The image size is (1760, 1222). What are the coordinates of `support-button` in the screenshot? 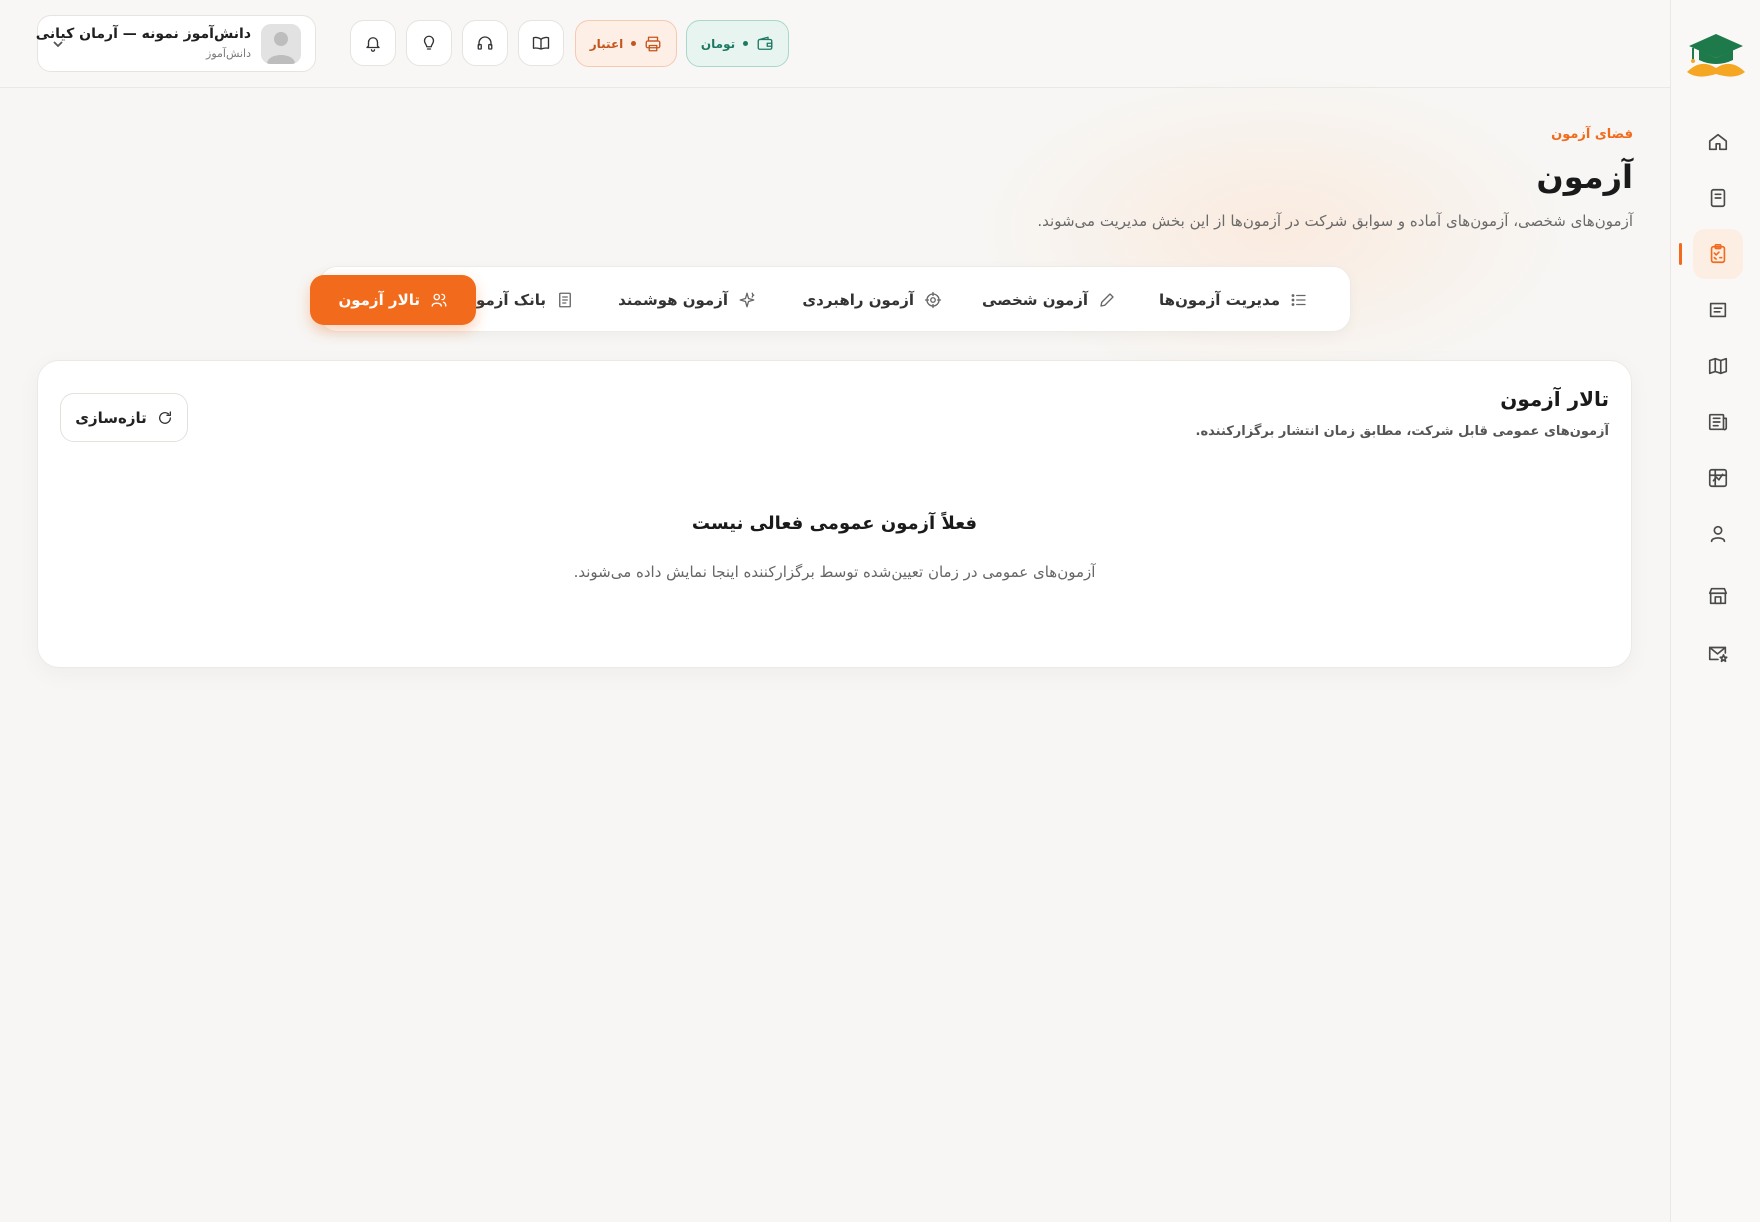 It's located at (485, 43).